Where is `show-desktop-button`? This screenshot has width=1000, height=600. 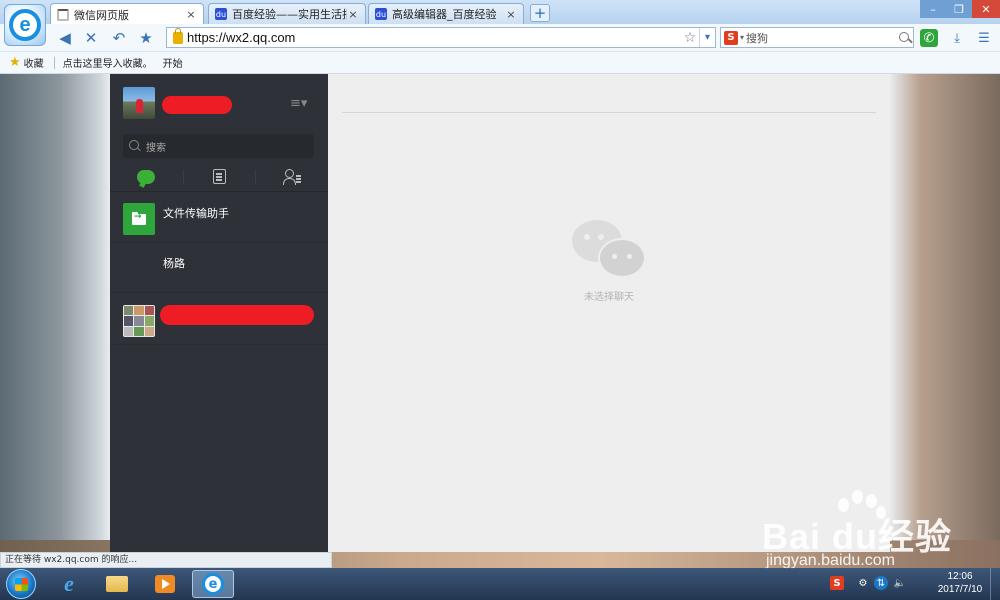 show-desktop-button is located at coordinates (995, 584).